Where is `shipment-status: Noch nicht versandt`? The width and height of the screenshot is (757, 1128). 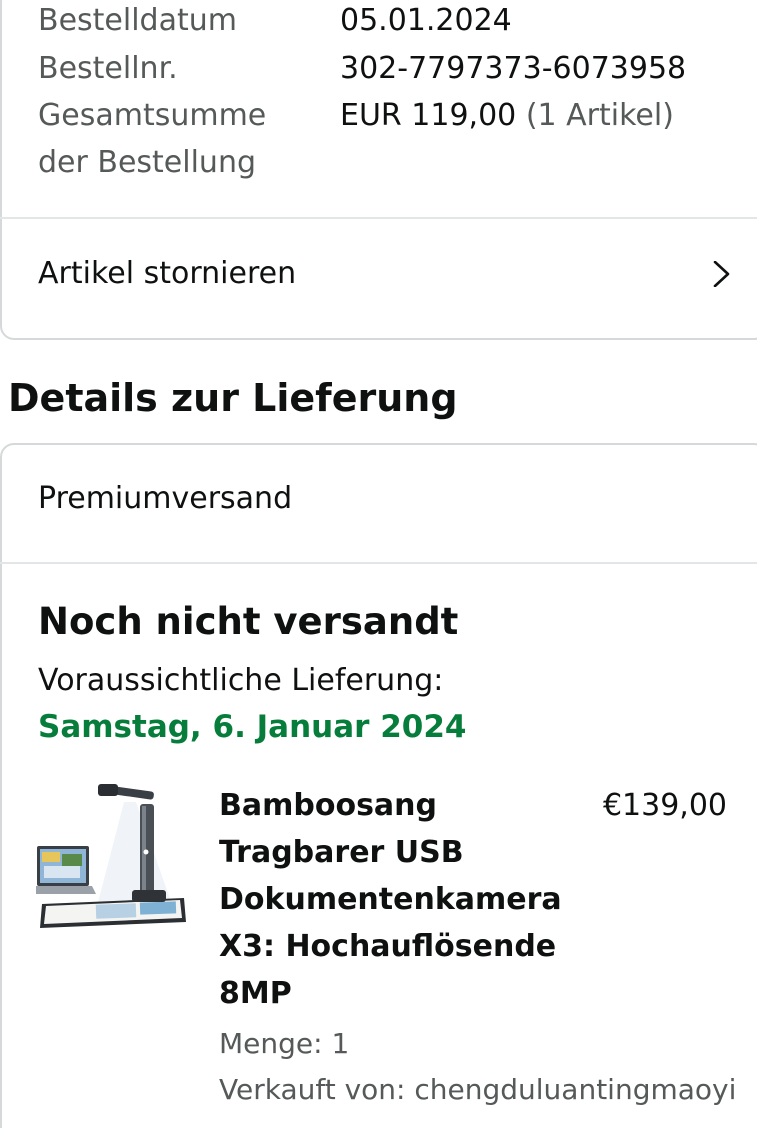 shipment-status: Noch nicht versandt is located at coordinates (248, 621).